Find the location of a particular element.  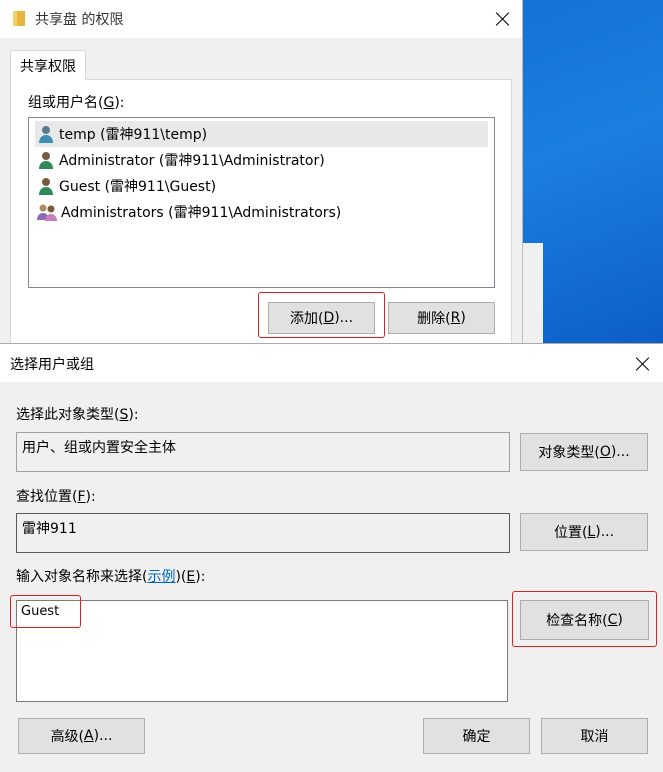

group-icon is located at coordinates (47, 212).